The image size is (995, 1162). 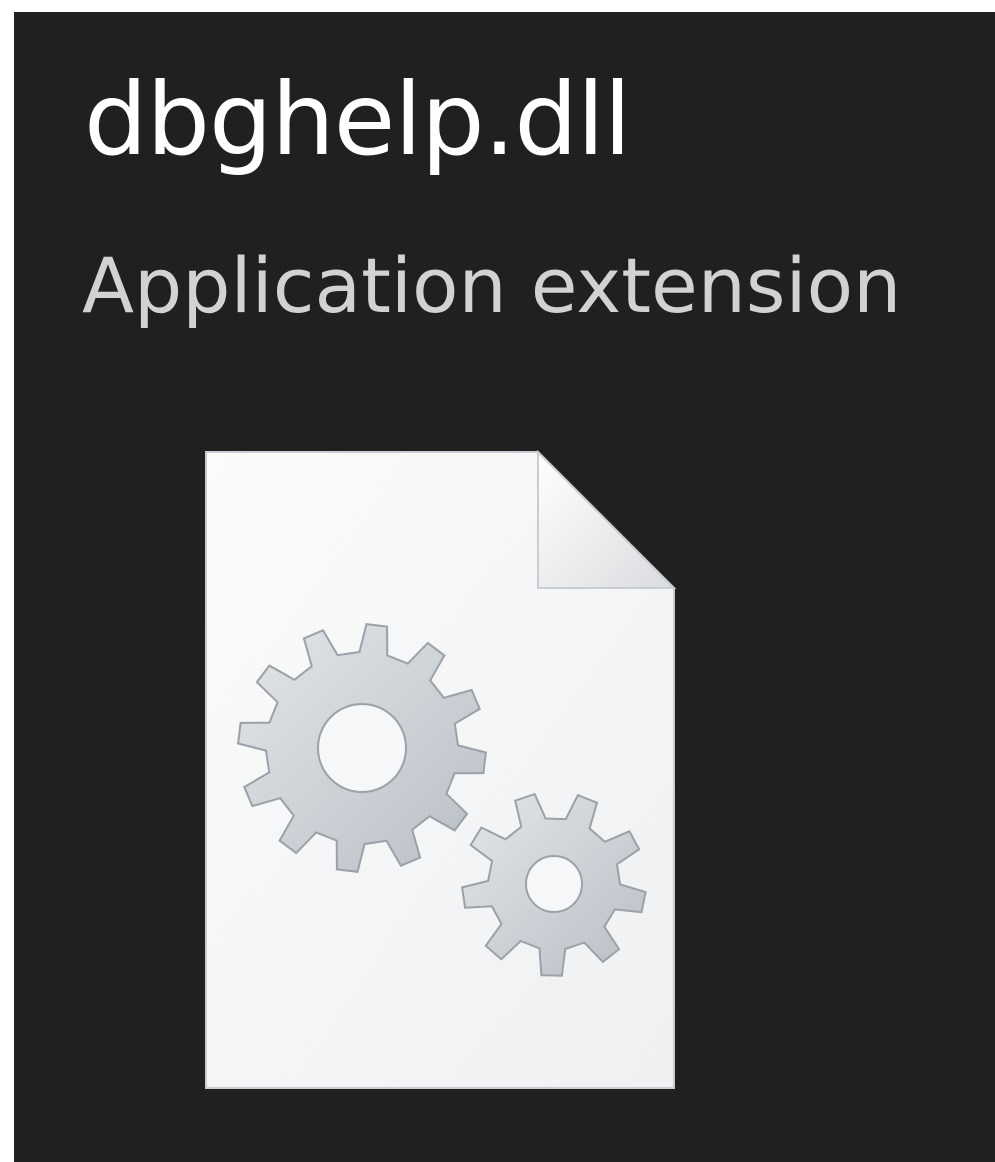 What do you see at coordinates (607, 519) in the screenshot?
I see `folded-corner` at bounding box center [607, 519].